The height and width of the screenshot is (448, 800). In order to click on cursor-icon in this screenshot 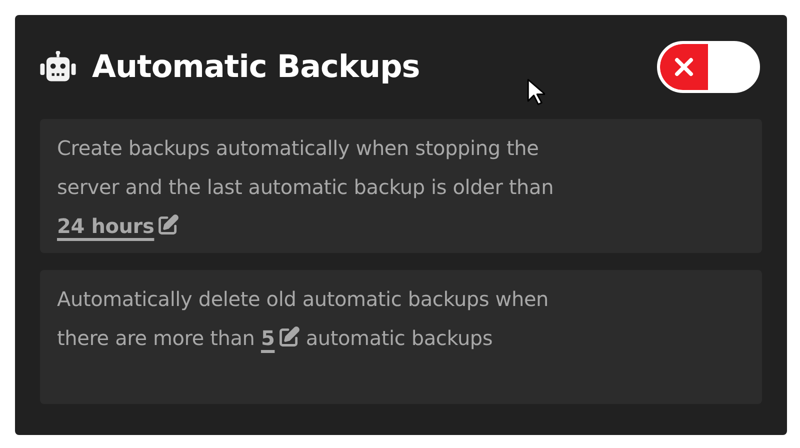, I will do `click(536, 92)`.